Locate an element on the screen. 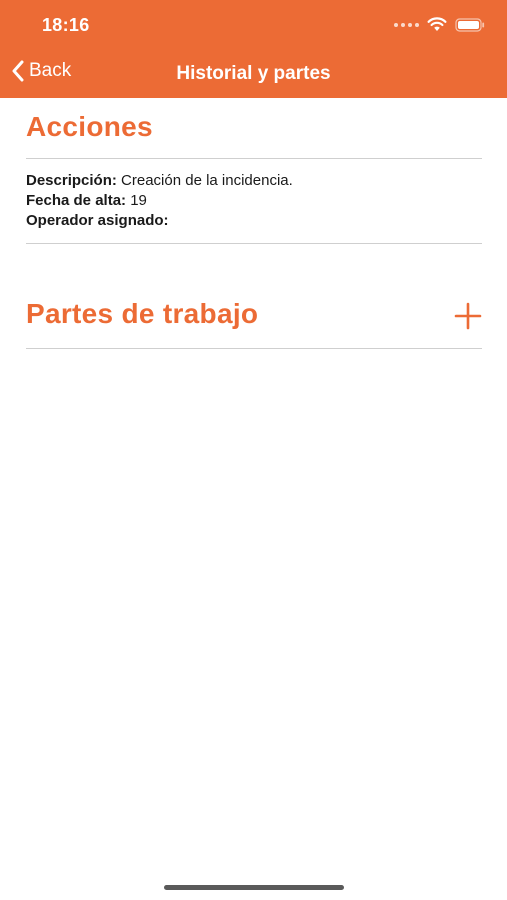 The image size is (507, 900). operador-label: Operador asignado: is located at coordinates (97, 220).